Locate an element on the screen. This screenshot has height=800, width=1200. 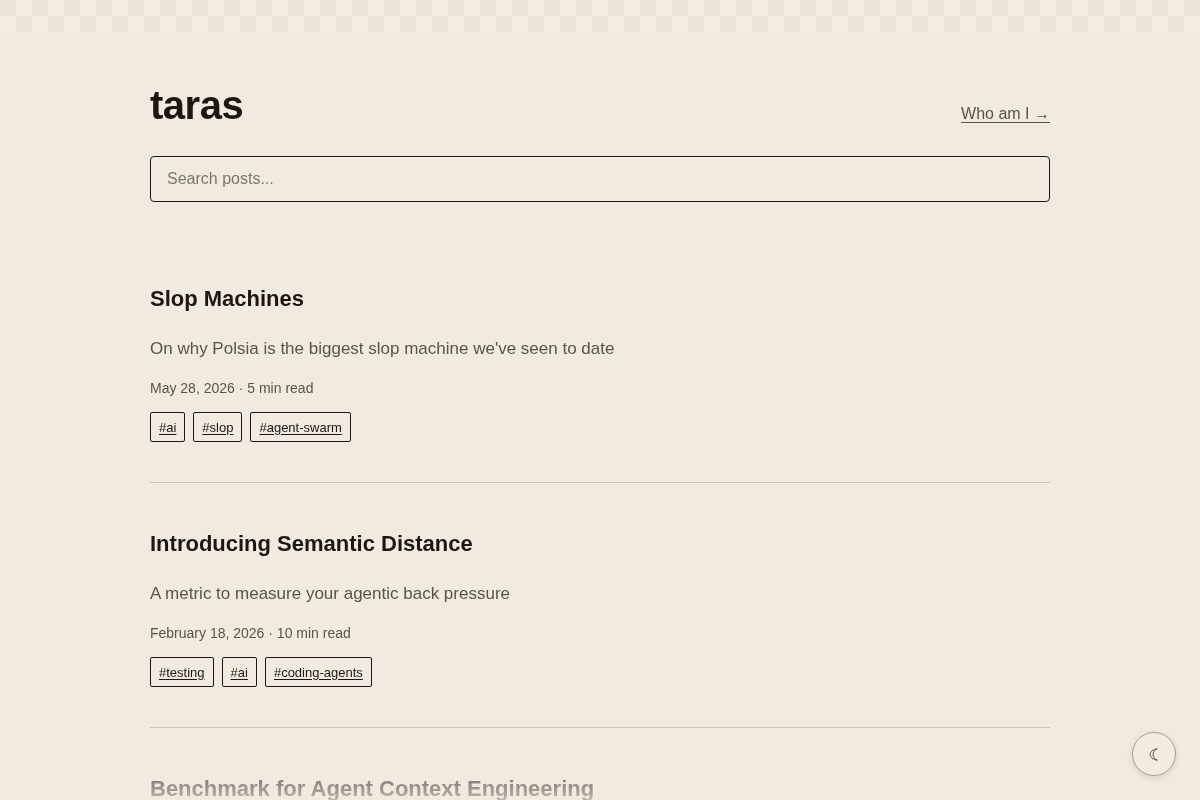
post-meta: May 28, 2026 · 5 min read is located at coordinates (232, 388).